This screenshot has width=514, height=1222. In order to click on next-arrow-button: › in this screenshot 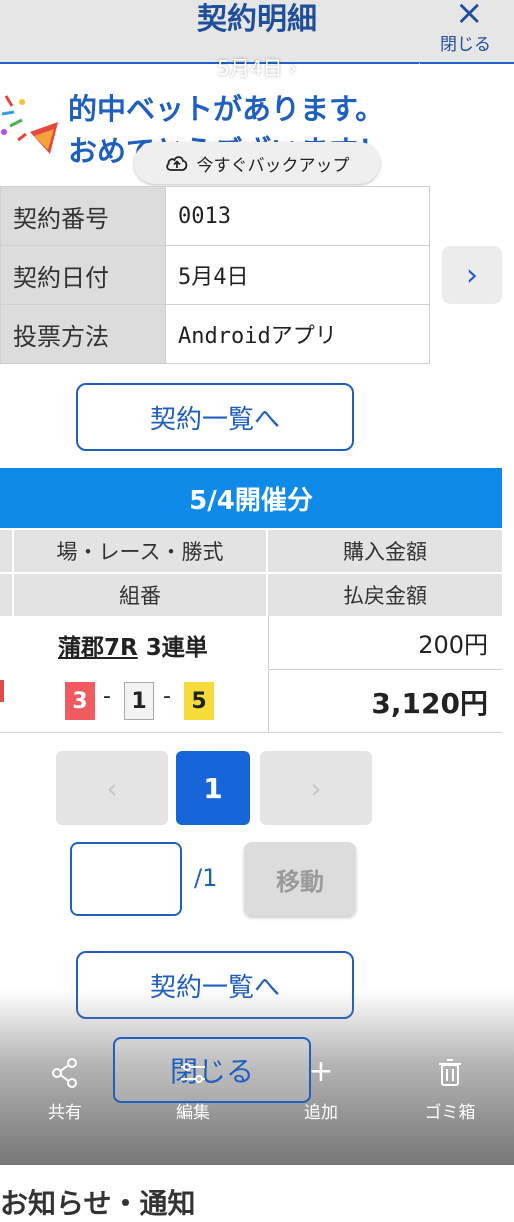, I will do `click(472, 275)`.